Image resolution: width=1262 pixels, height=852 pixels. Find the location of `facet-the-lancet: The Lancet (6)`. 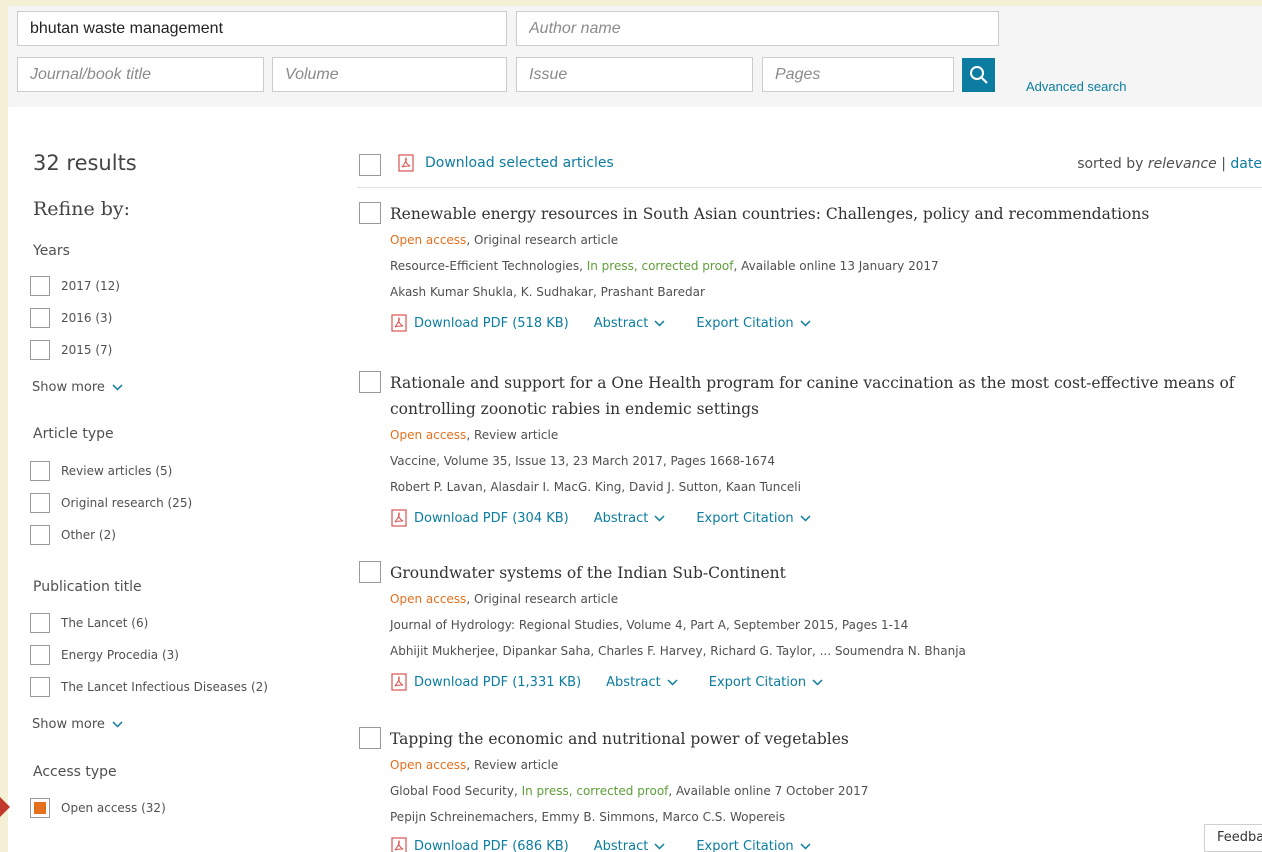

facet-the-lancet: The Lancet (6) is located at coordinates (89, 623).